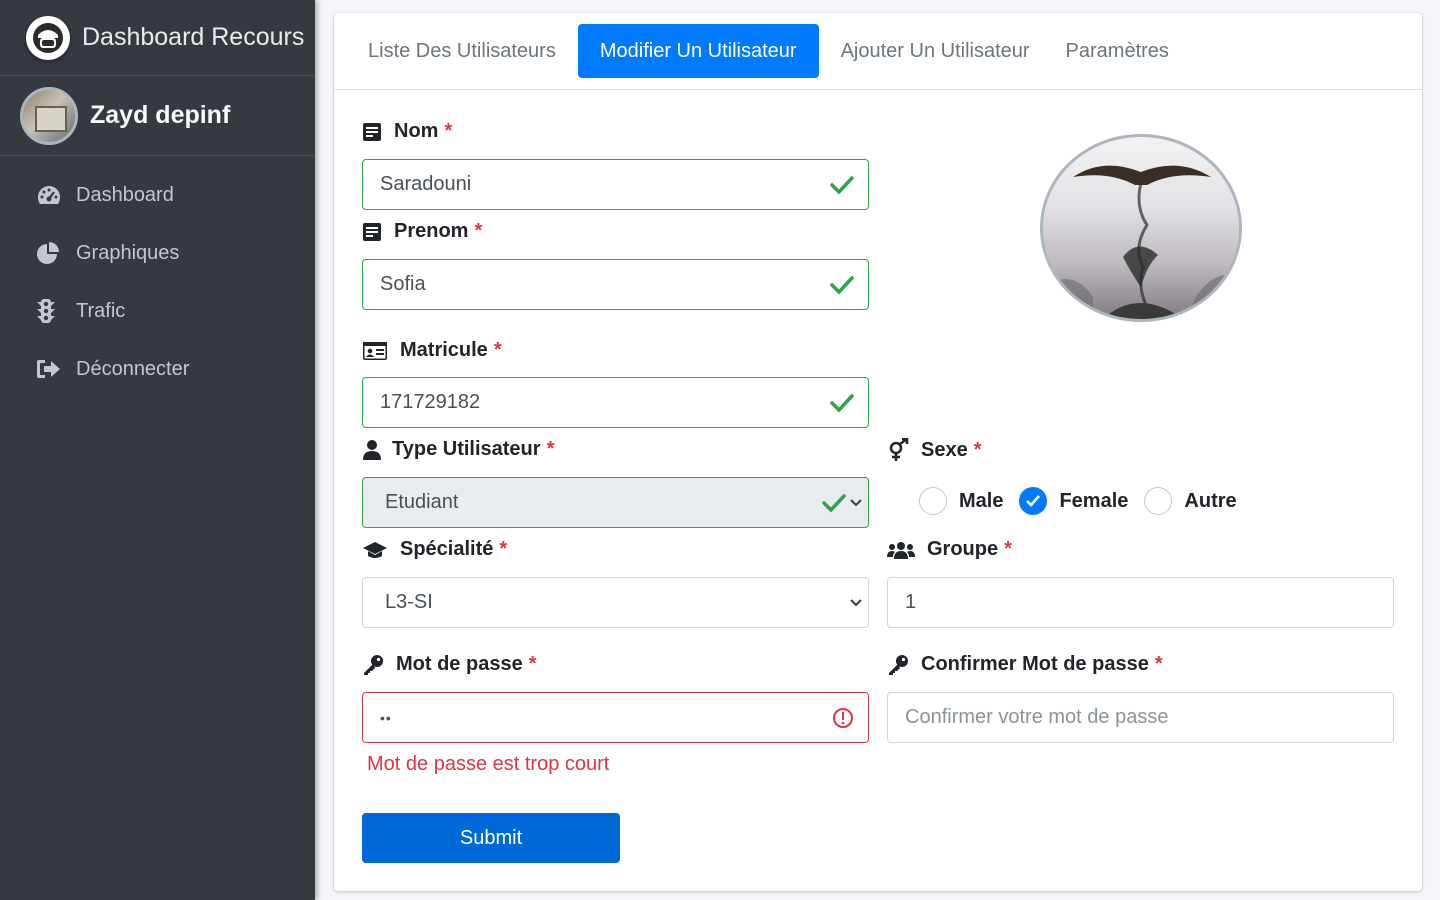 This screenshot has width=1440, height=900. I want to click on sexe-radio-group: Male Female Autre, so click(1086, 501).